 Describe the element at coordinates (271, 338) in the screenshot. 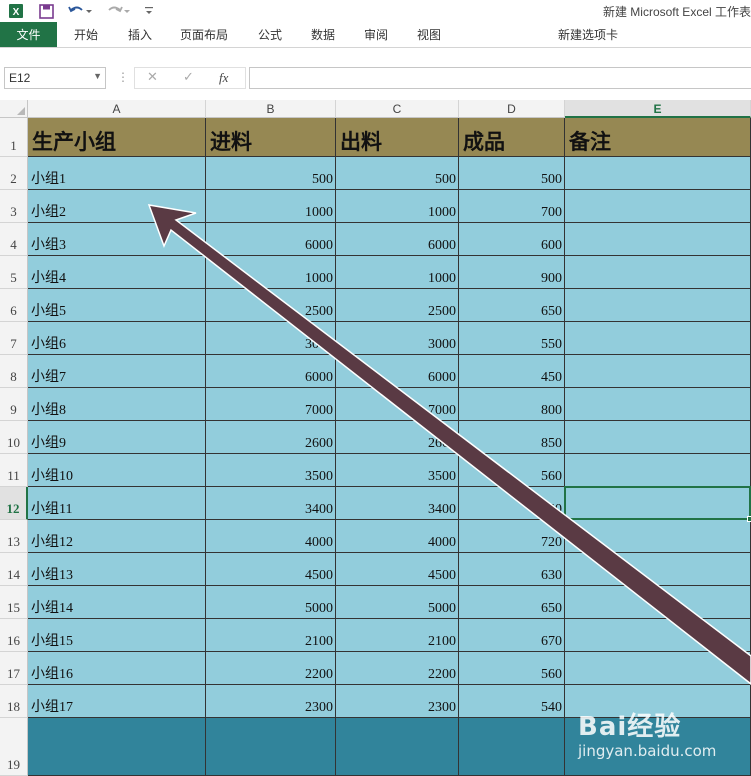

I see `data-cell-b7: 3000` at that location.